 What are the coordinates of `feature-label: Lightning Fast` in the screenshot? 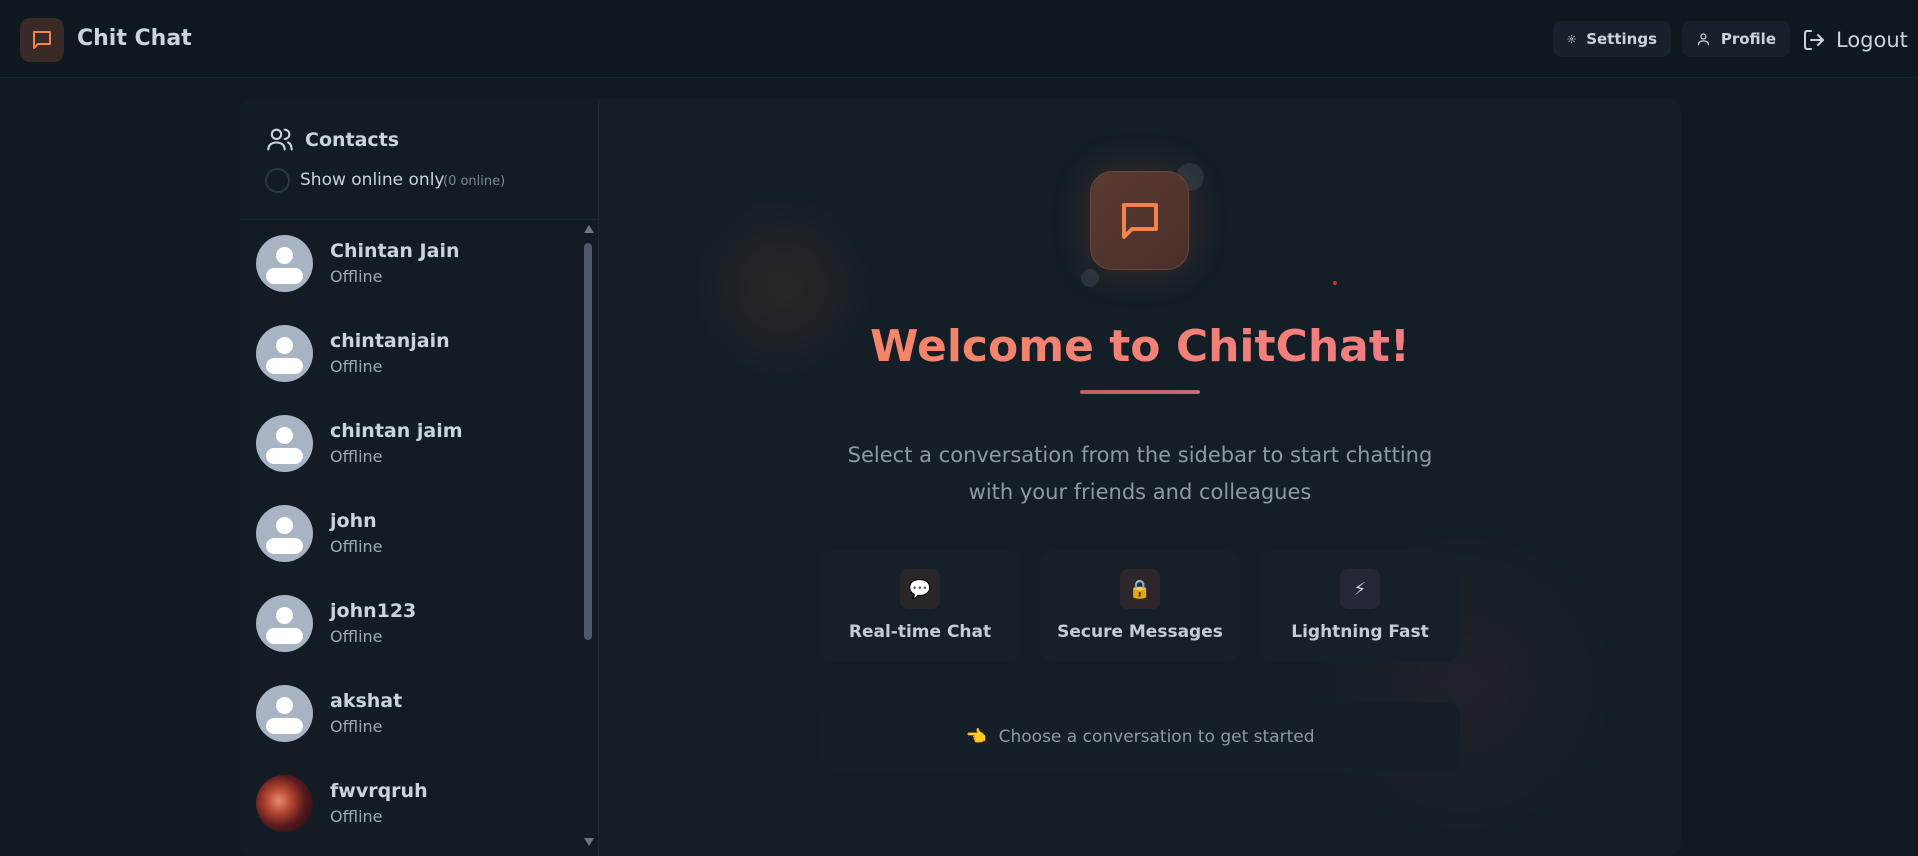 It's located at (1360, 632).